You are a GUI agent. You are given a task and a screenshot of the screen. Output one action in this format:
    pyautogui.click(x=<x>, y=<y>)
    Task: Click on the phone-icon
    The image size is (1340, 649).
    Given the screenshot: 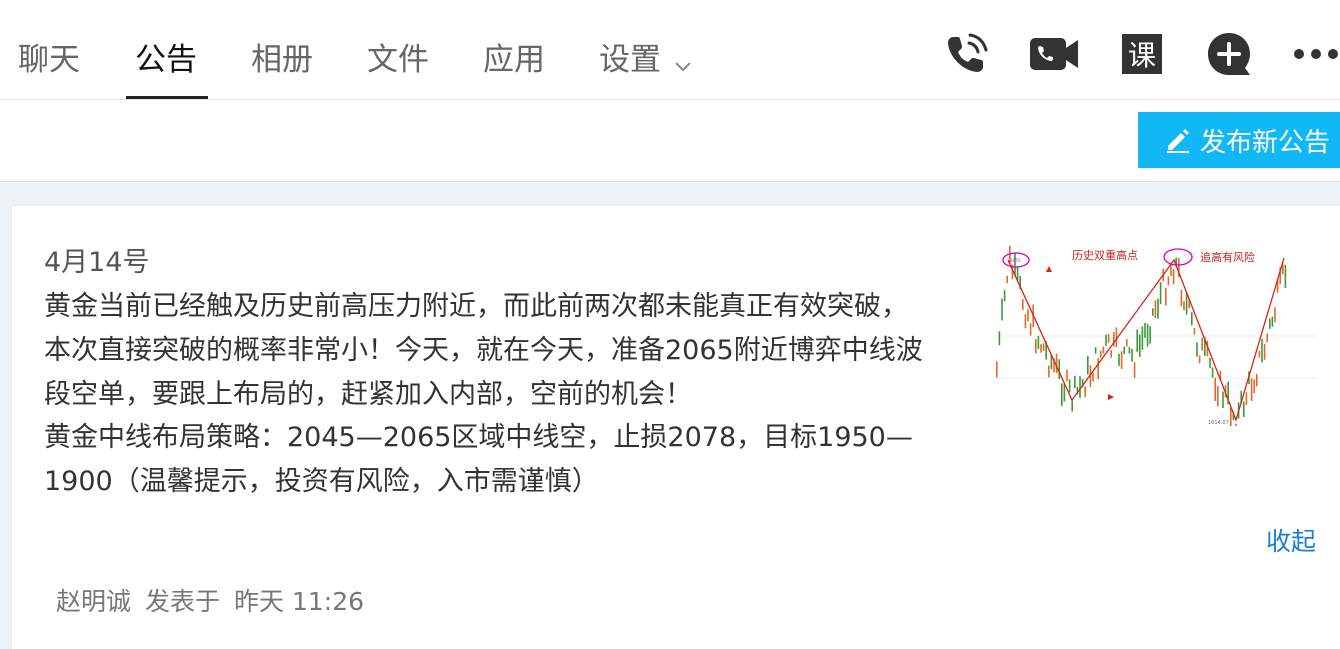 What is the action you would take?
    pyautogui.click(x=966, y=54)
    